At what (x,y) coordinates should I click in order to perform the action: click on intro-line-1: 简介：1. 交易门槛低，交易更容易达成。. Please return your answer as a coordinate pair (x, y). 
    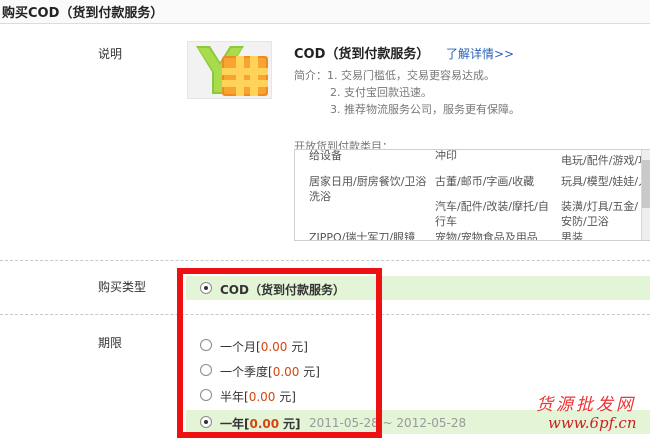
    Looking at the image, I should click on (394, 75).